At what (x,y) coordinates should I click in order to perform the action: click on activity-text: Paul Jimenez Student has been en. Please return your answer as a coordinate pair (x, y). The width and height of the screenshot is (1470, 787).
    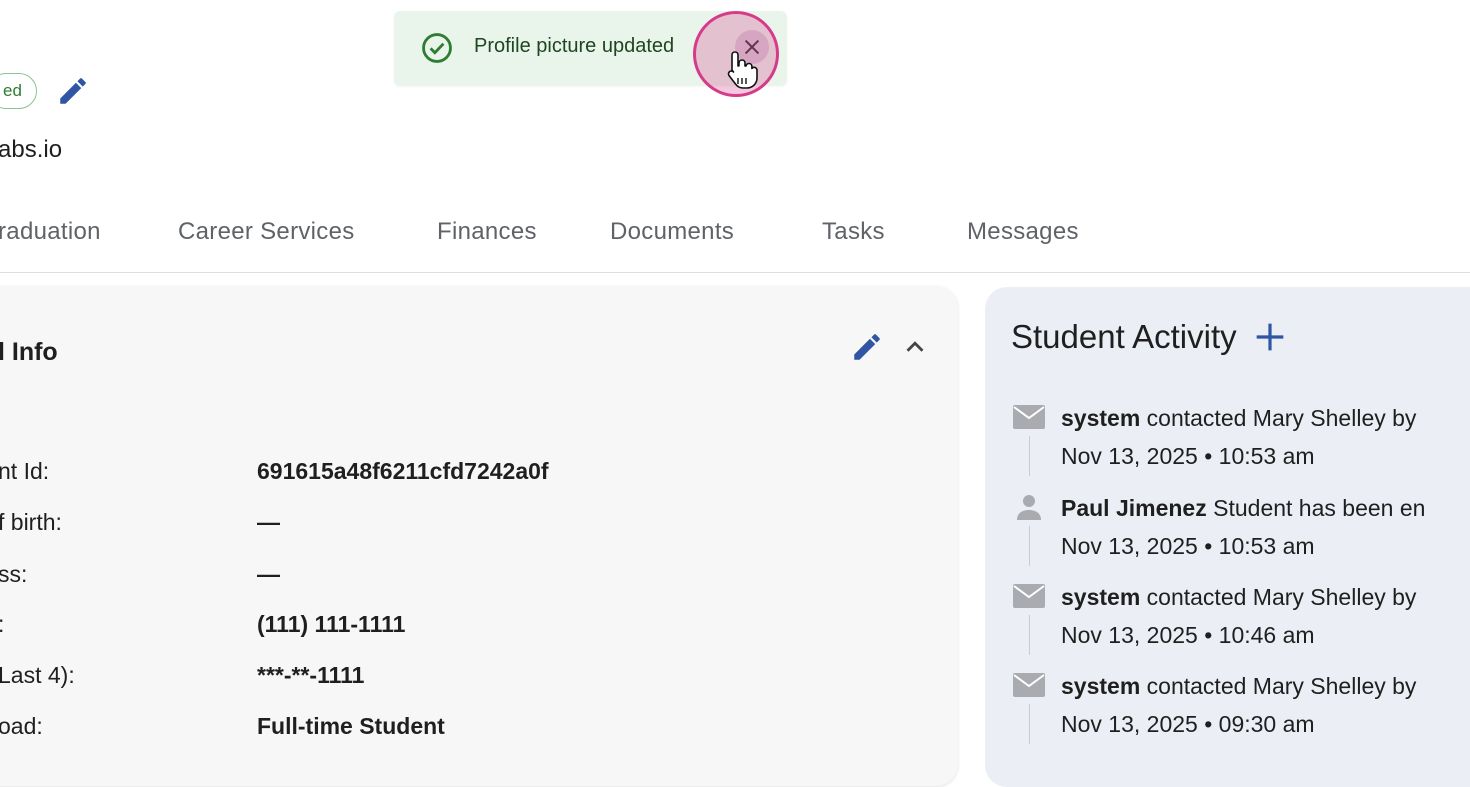
    Looking at the image, I should click on (1243, 508).